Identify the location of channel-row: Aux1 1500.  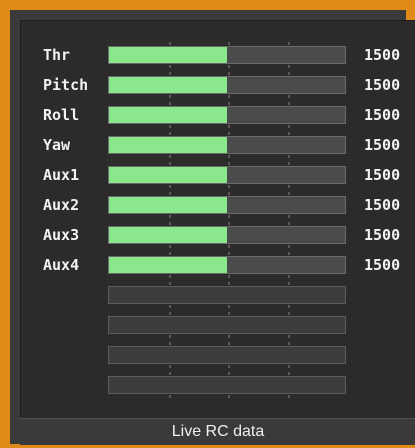
(218, 175).